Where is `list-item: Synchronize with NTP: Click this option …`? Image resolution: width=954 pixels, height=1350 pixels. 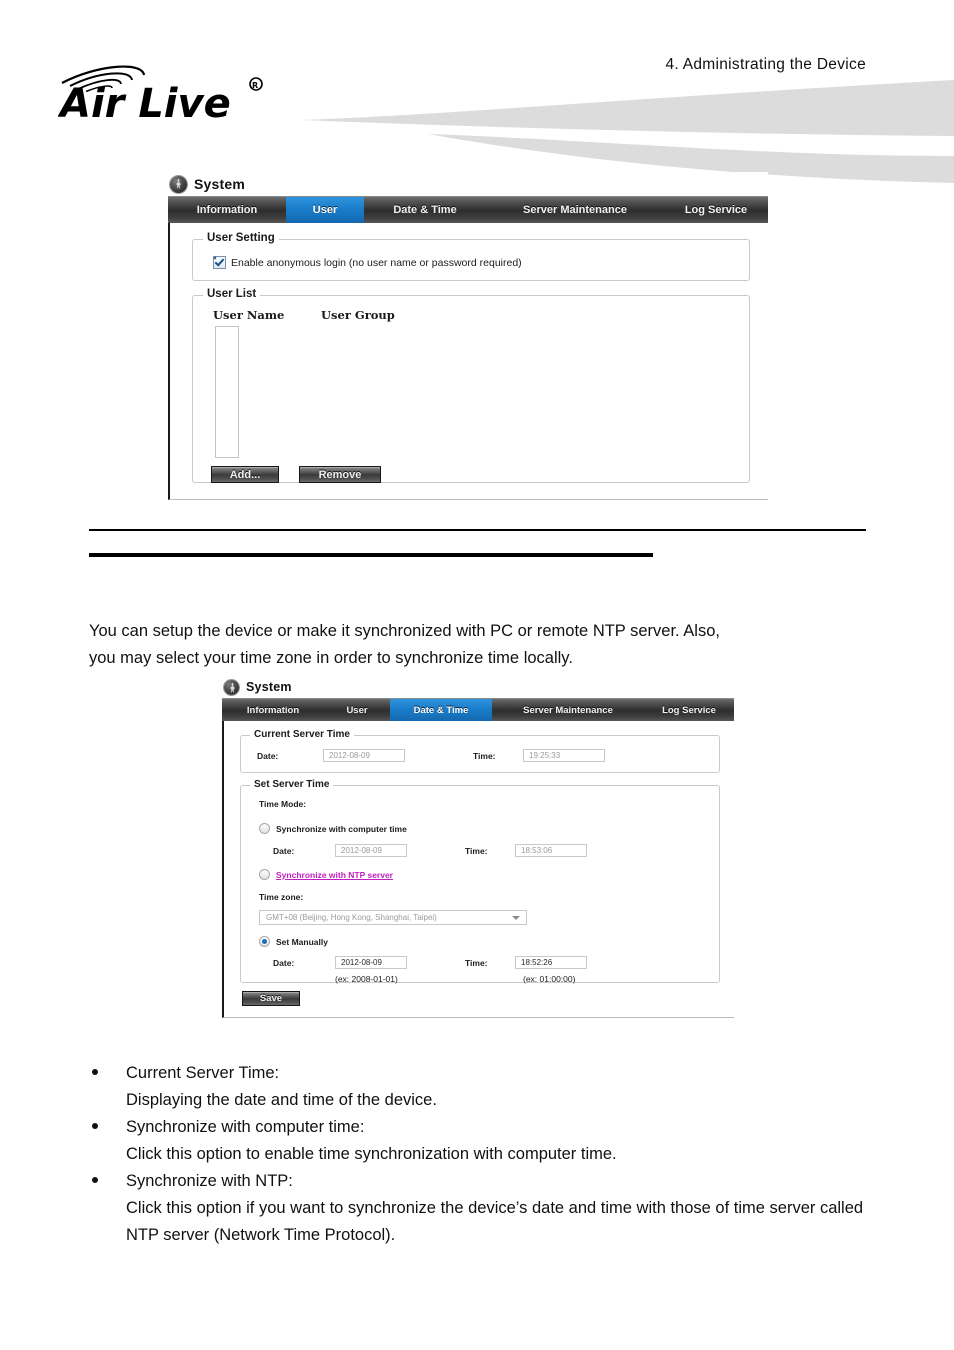
list-item: Synchronize with NTP: Click this option … is located at coordinates (488, 1208).